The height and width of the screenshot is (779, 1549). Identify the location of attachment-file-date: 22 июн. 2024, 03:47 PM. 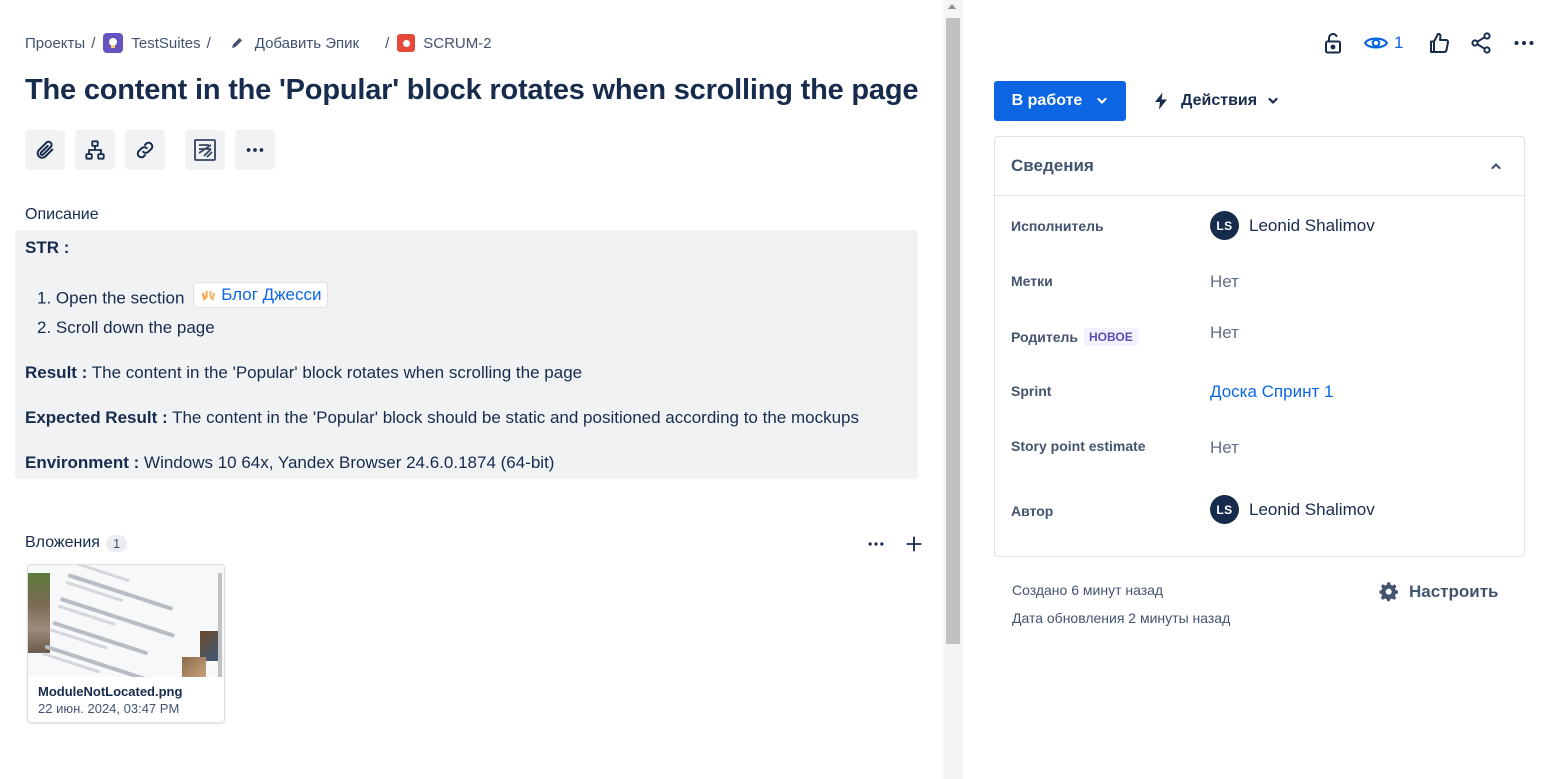
(109, 708).